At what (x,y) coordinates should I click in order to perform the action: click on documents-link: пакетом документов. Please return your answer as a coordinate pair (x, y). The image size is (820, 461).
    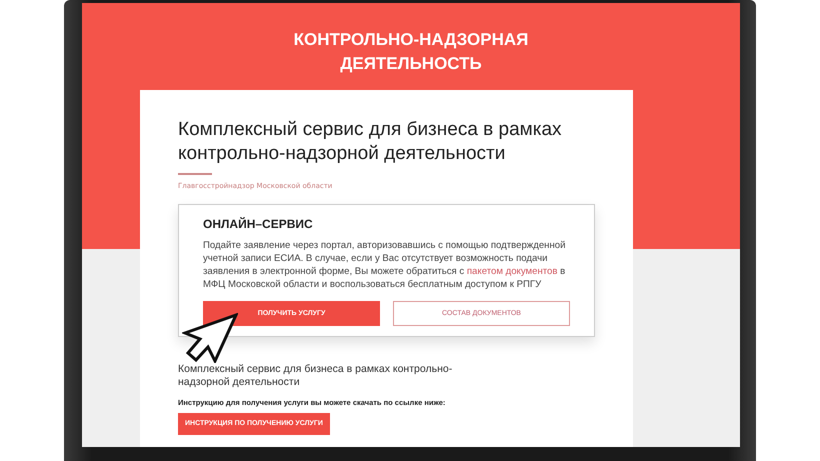
    Looking at the image, I should click on (512, 271).